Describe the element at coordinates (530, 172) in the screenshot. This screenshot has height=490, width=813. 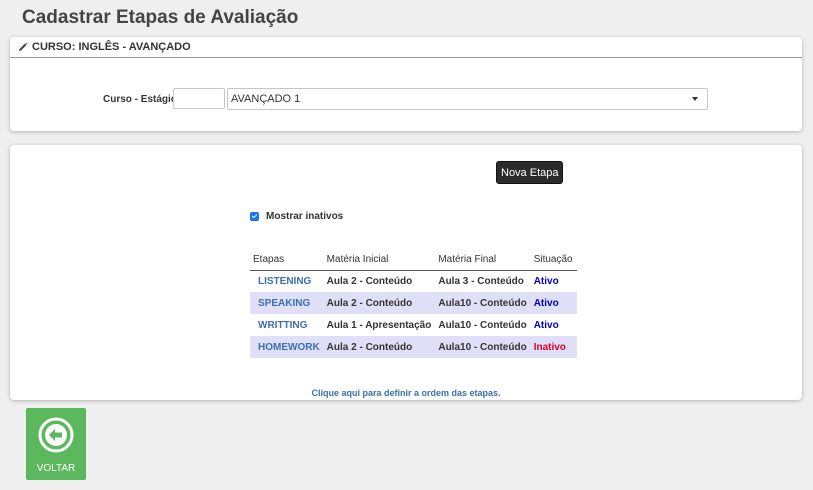
I see `new-stage-button: Nova Etapa` at that location.